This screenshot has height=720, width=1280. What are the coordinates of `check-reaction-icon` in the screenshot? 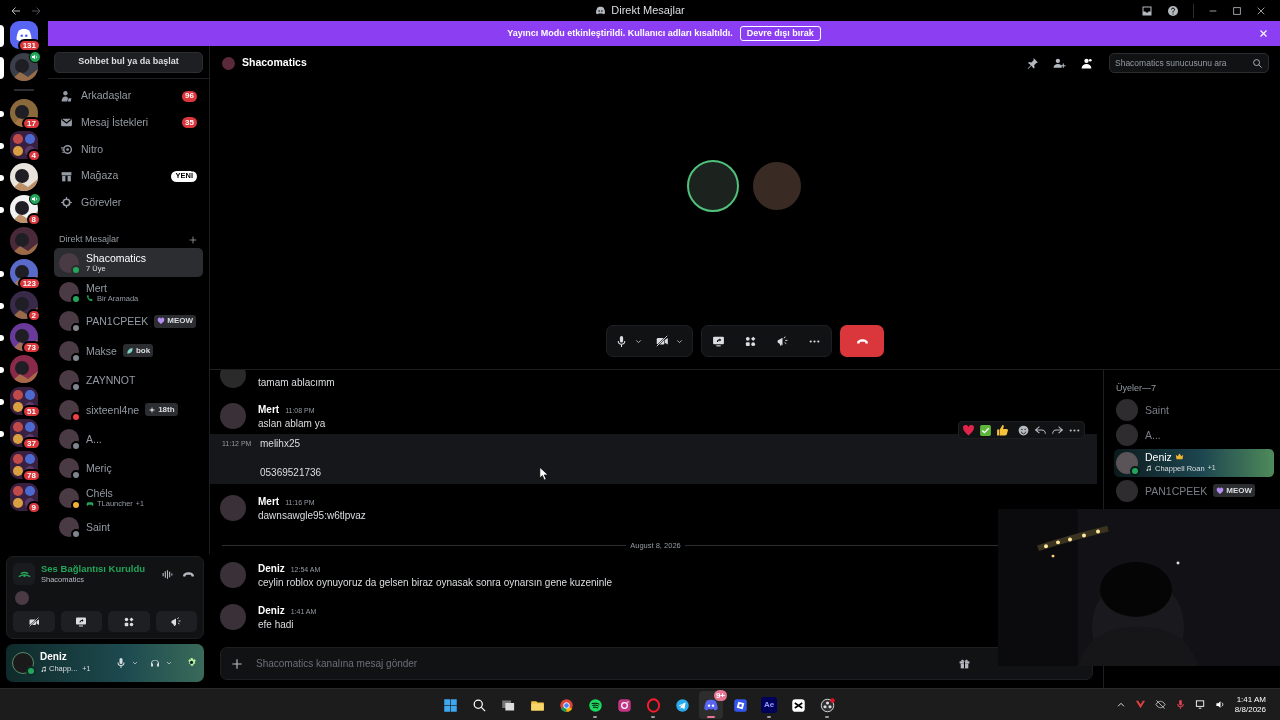 It's located at (985, 430).